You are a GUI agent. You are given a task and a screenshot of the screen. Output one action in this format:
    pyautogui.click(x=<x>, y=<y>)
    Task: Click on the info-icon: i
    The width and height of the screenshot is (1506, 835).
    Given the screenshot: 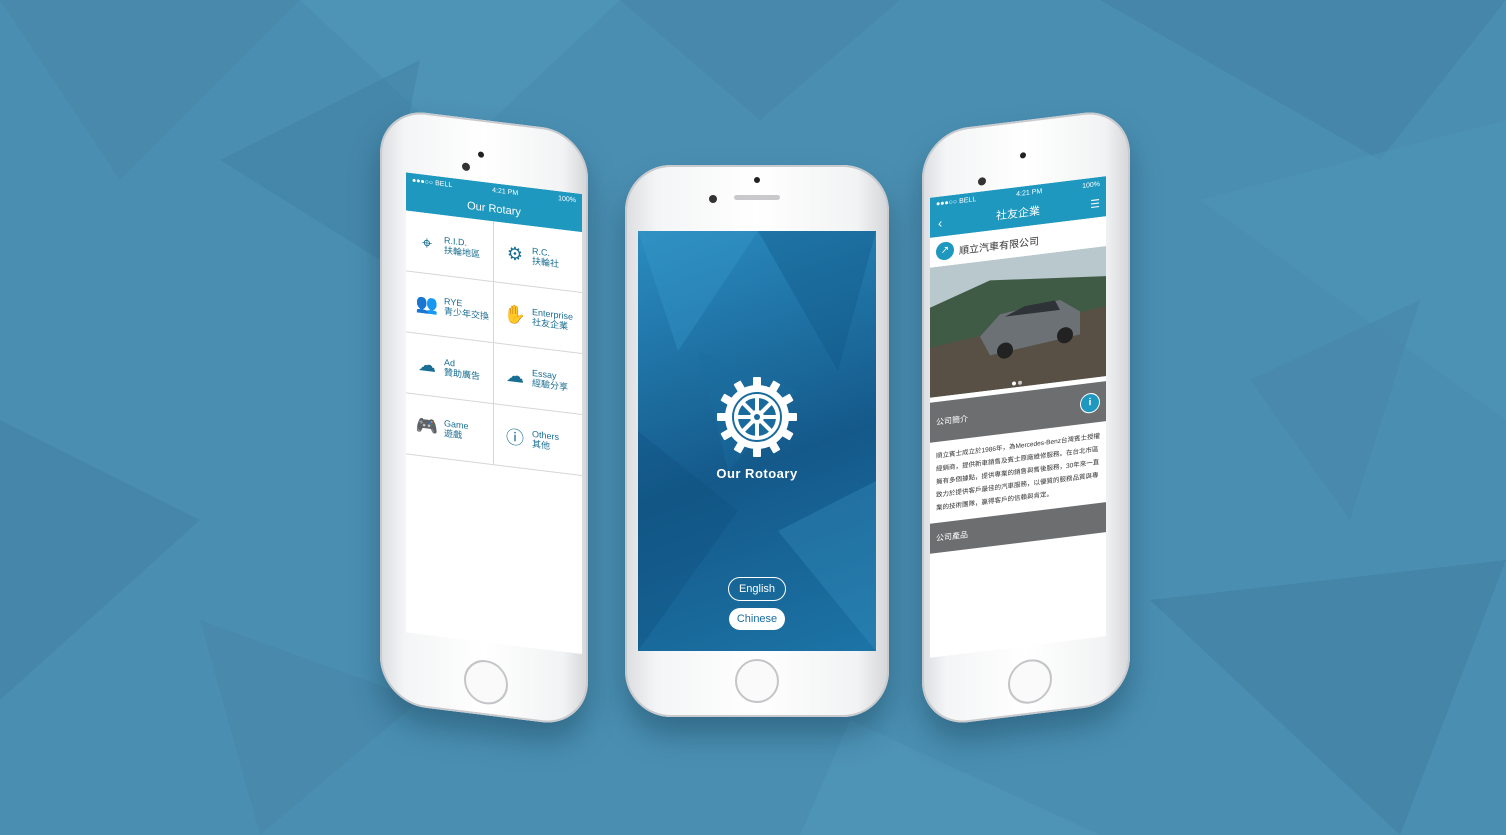 What is the action you would take?
    pyautogui.click(x=1090, y=403)
    